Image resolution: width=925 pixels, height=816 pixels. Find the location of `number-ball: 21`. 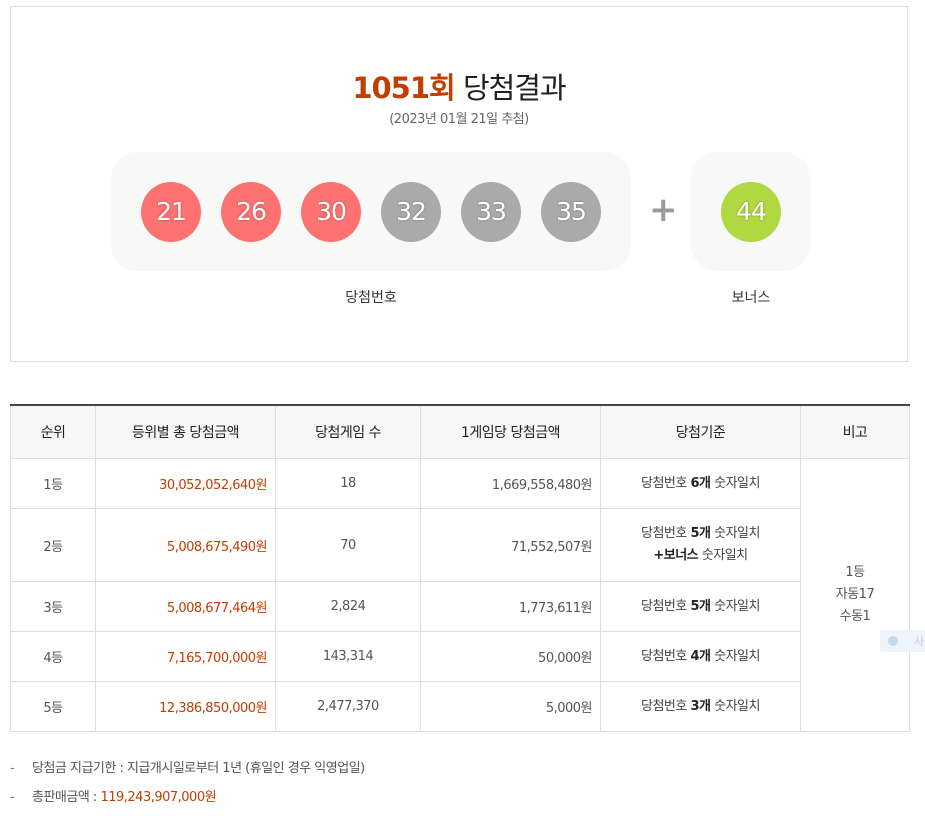

number-ball: 21 is located at coordinates (171, 212).